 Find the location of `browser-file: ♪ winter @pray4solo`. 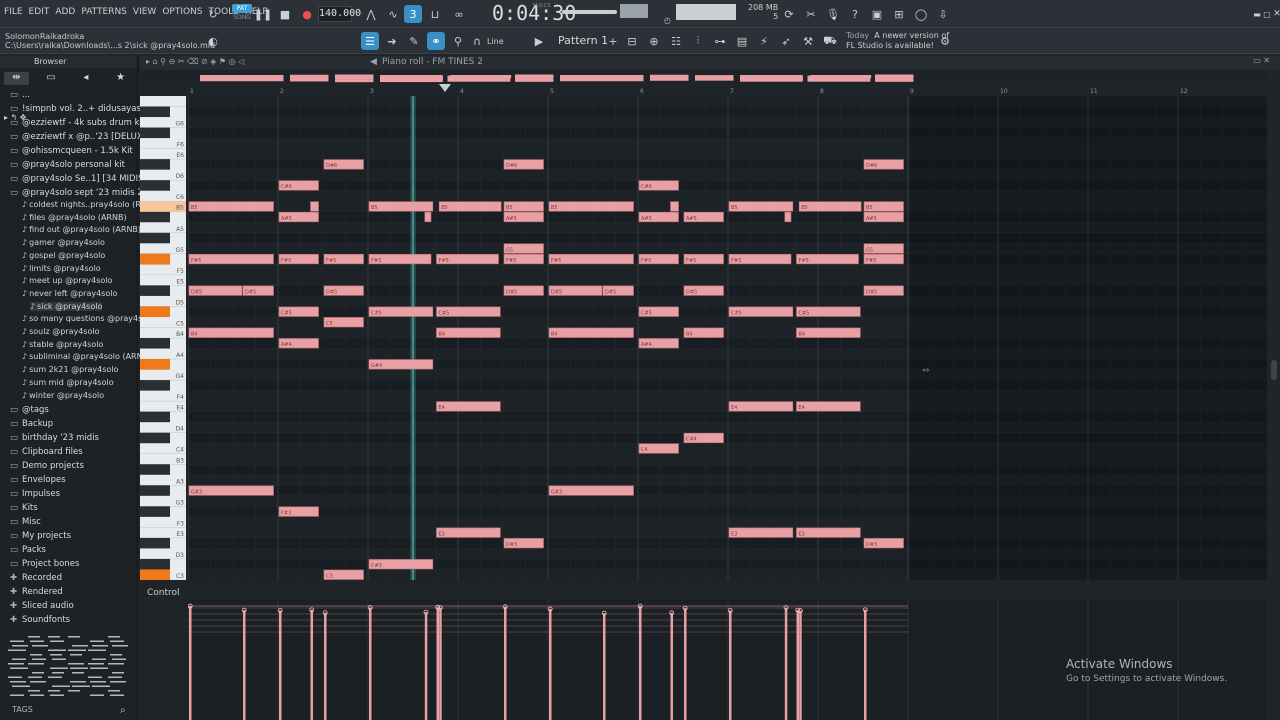

browser-file: ♪ winter @pray4solo is located at coordinates (63, 395).